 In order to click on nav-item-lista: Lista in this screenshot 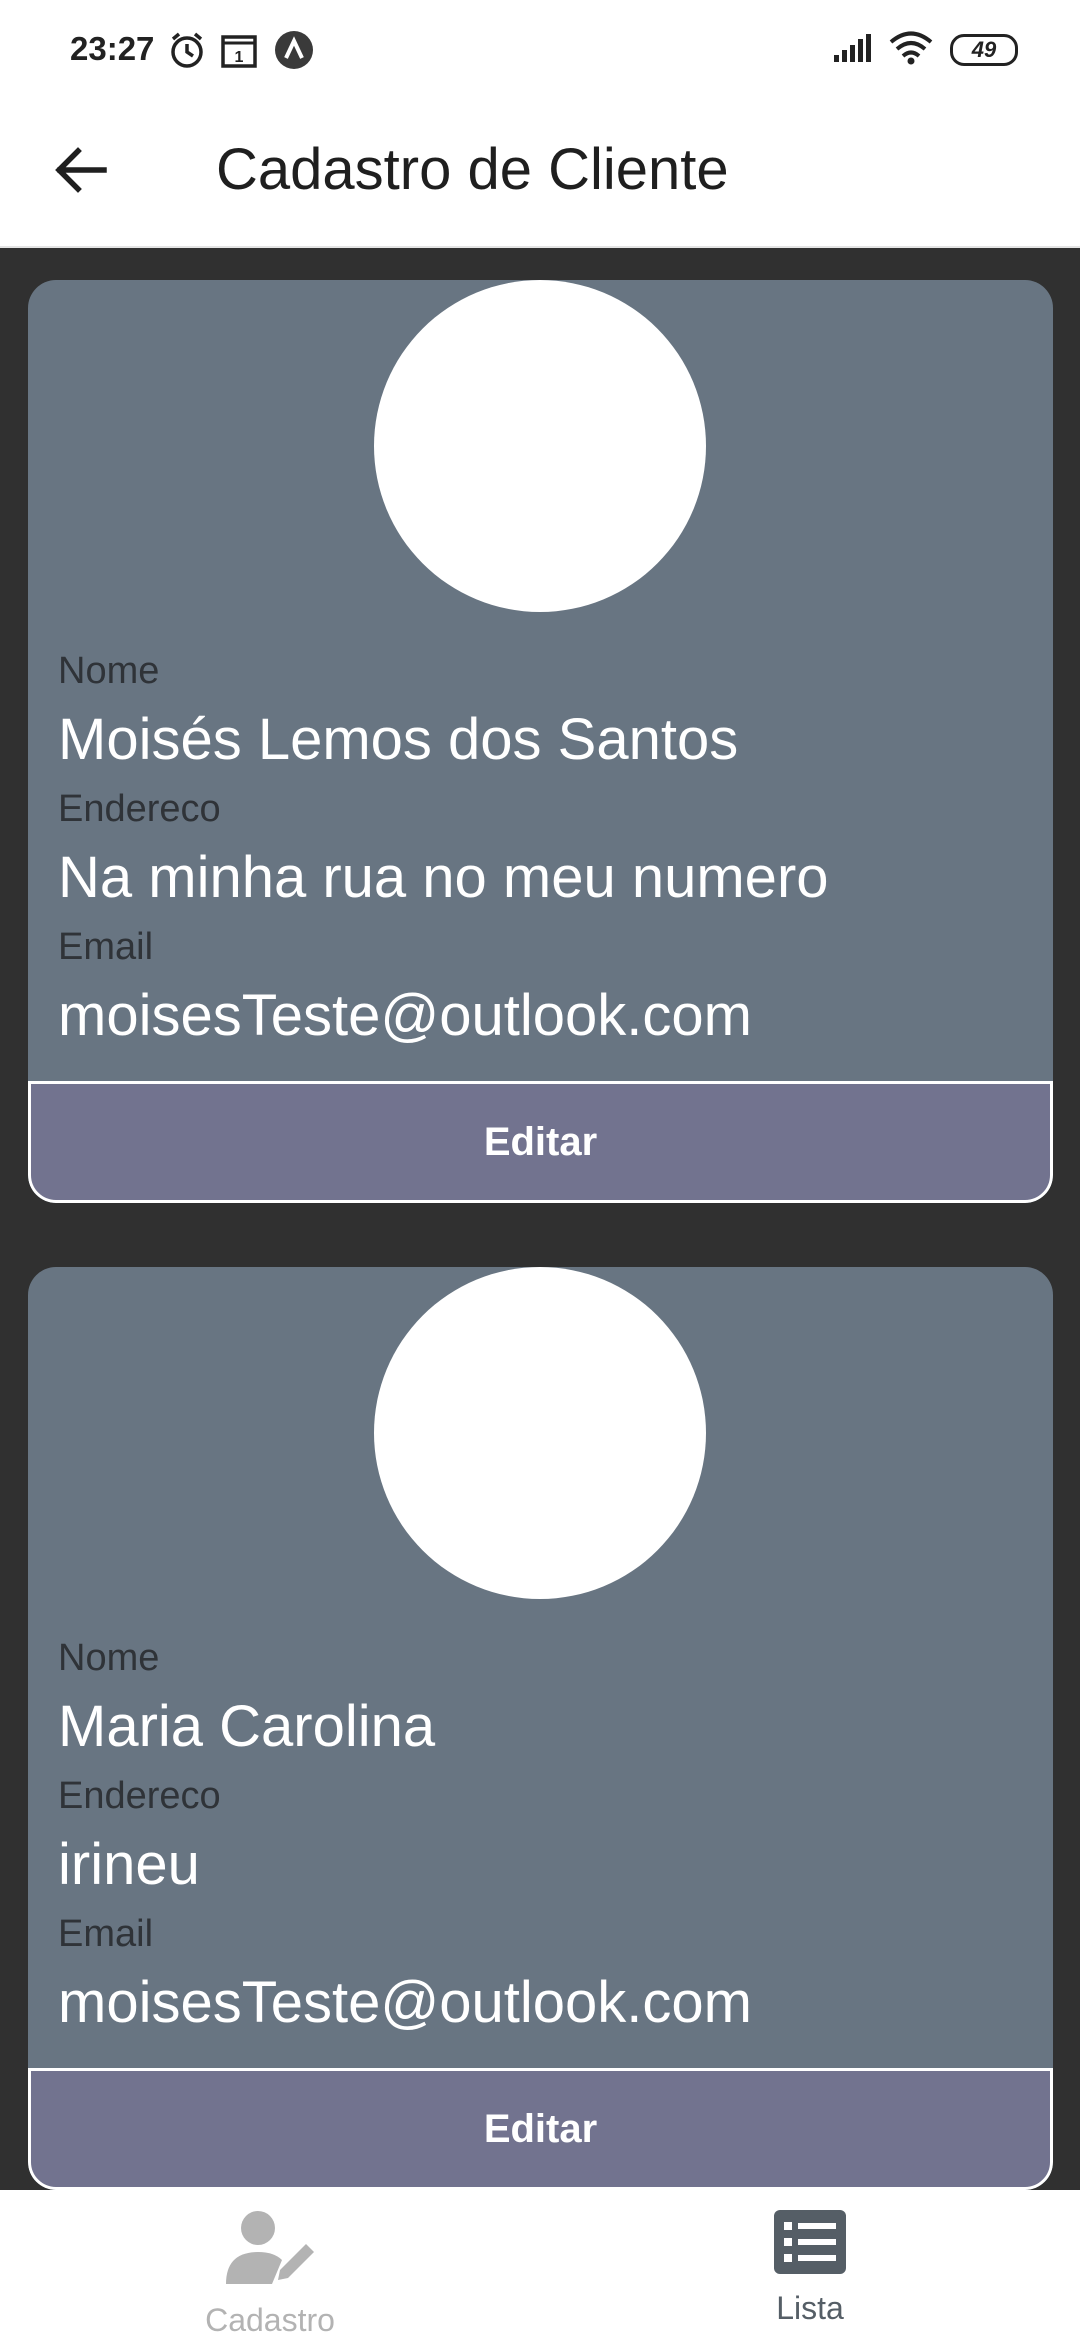, I will do `click(810, 2265)`.